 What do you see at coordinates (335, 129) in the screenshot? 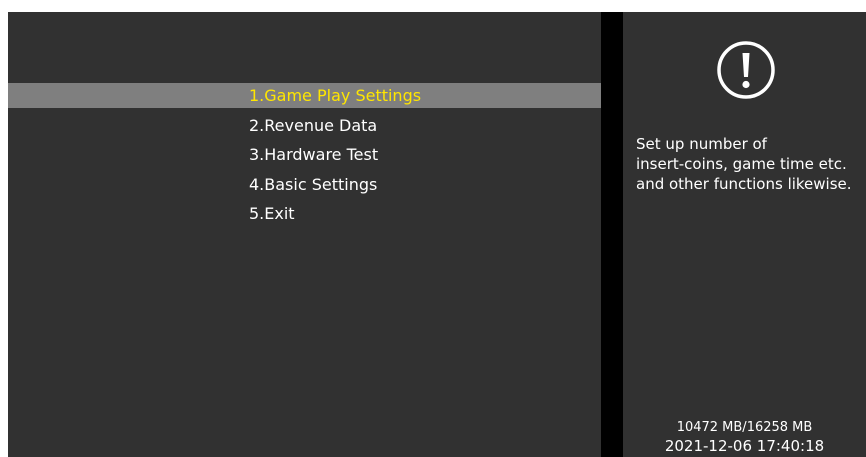
I see `menu-item-revenue-data: 2.Revenue Data` at bounding box center [335, 129].